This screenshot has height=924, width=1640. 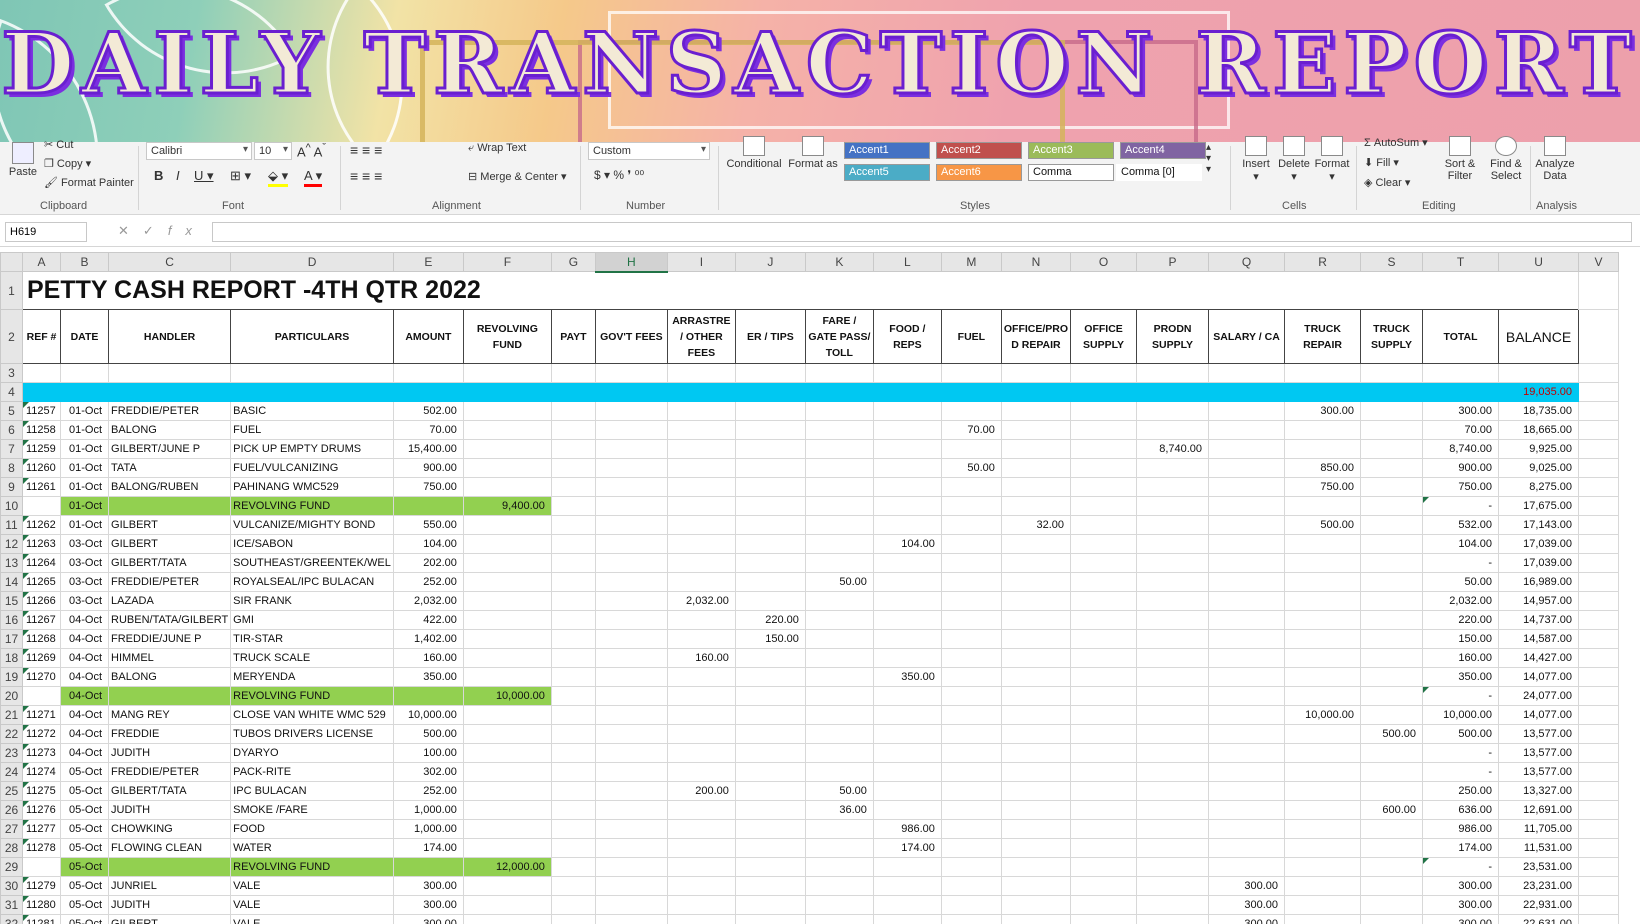 What do you see at coordinates (11, 582) in the screenshot?
I see `row-header: 14` at bounding box center [11, 582].